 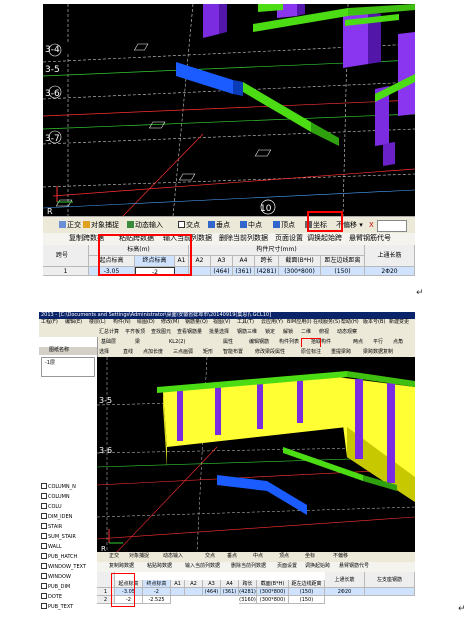 I want to click on component-select: KL2(2), so click(x=177, y=342).